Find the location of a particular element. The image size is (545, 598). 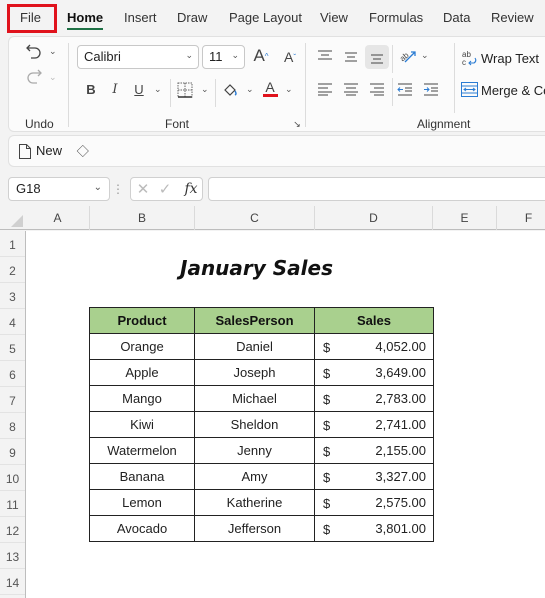

column-header-a: A is located at coordinates (58, 218).